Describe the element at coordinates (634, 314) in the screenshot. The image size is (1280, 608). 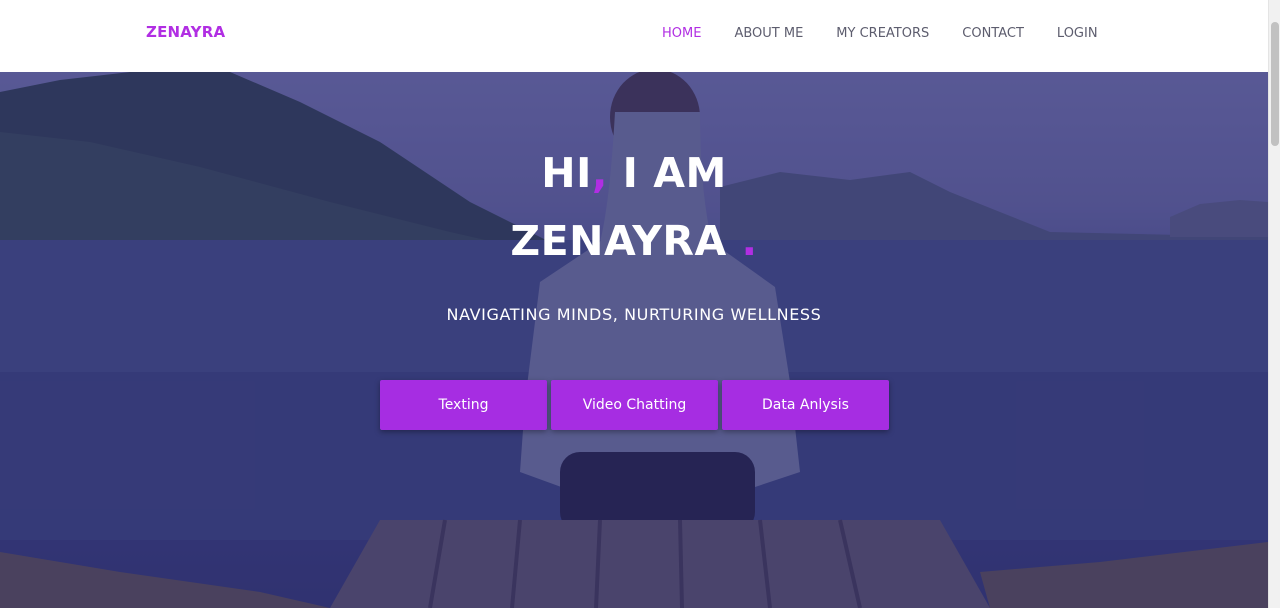
I see `hero-tagline: NAVIGATING MINDS, NURTURING WELLNESS` at that location.